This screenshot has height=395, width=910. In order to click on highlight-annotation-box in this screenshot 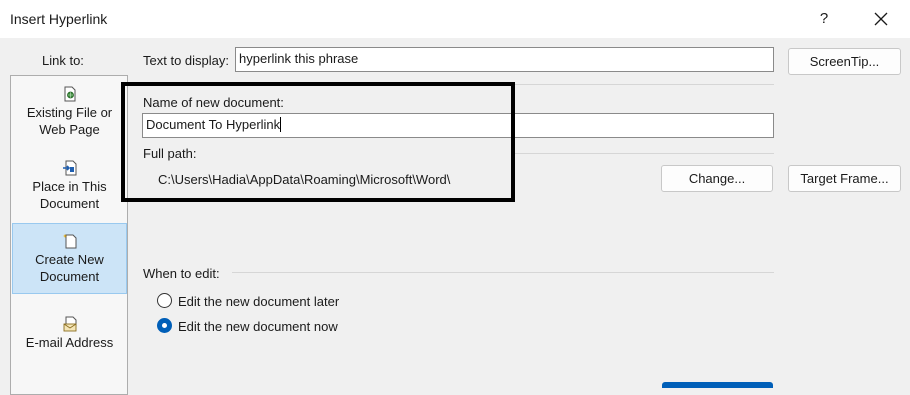, I will do `click(318, 142)`.